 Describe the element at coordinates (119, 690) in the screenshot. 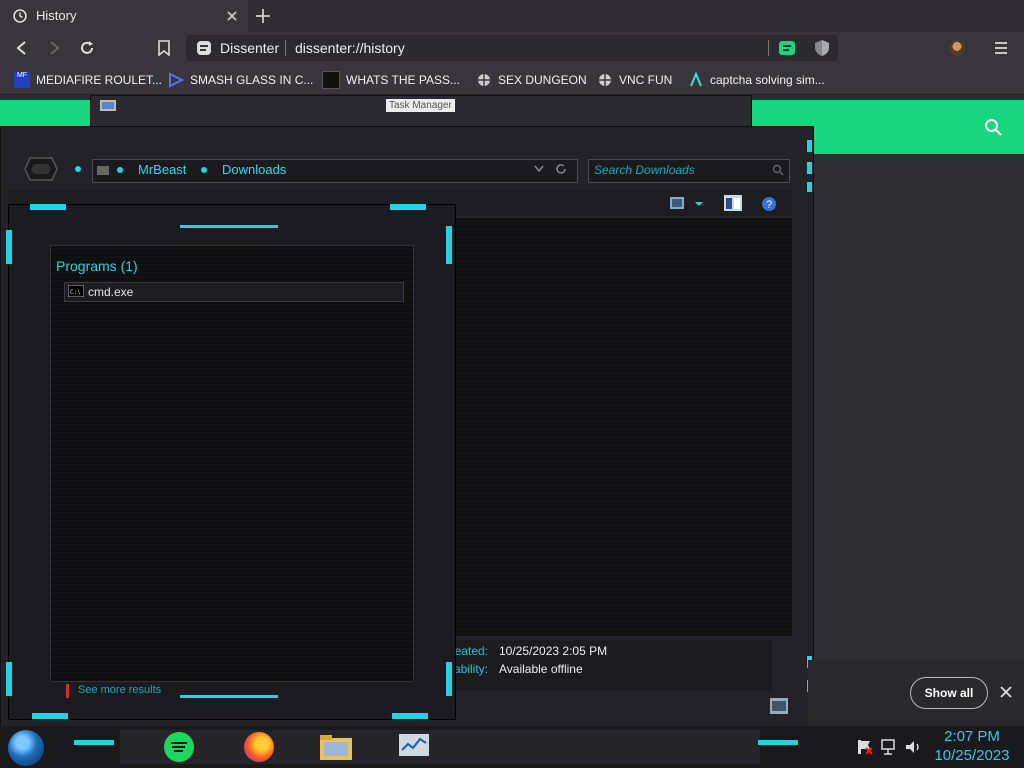

I see `see-more-results-link: See more results` at that location.